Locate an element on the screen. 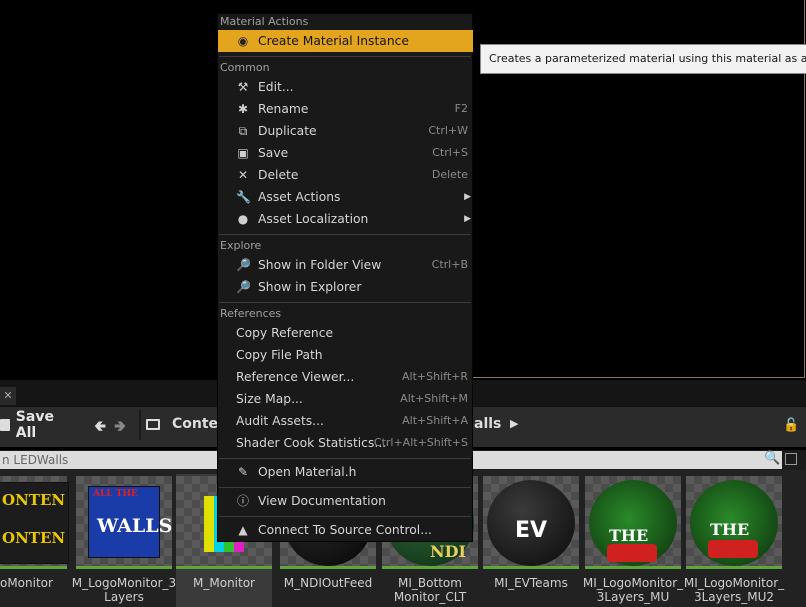 Image resolution: width=806 pixels, height=607 pixels. menu-item-asset-actions: 🔧 Asset Actions ▶ is located at coordinates (345, 197).